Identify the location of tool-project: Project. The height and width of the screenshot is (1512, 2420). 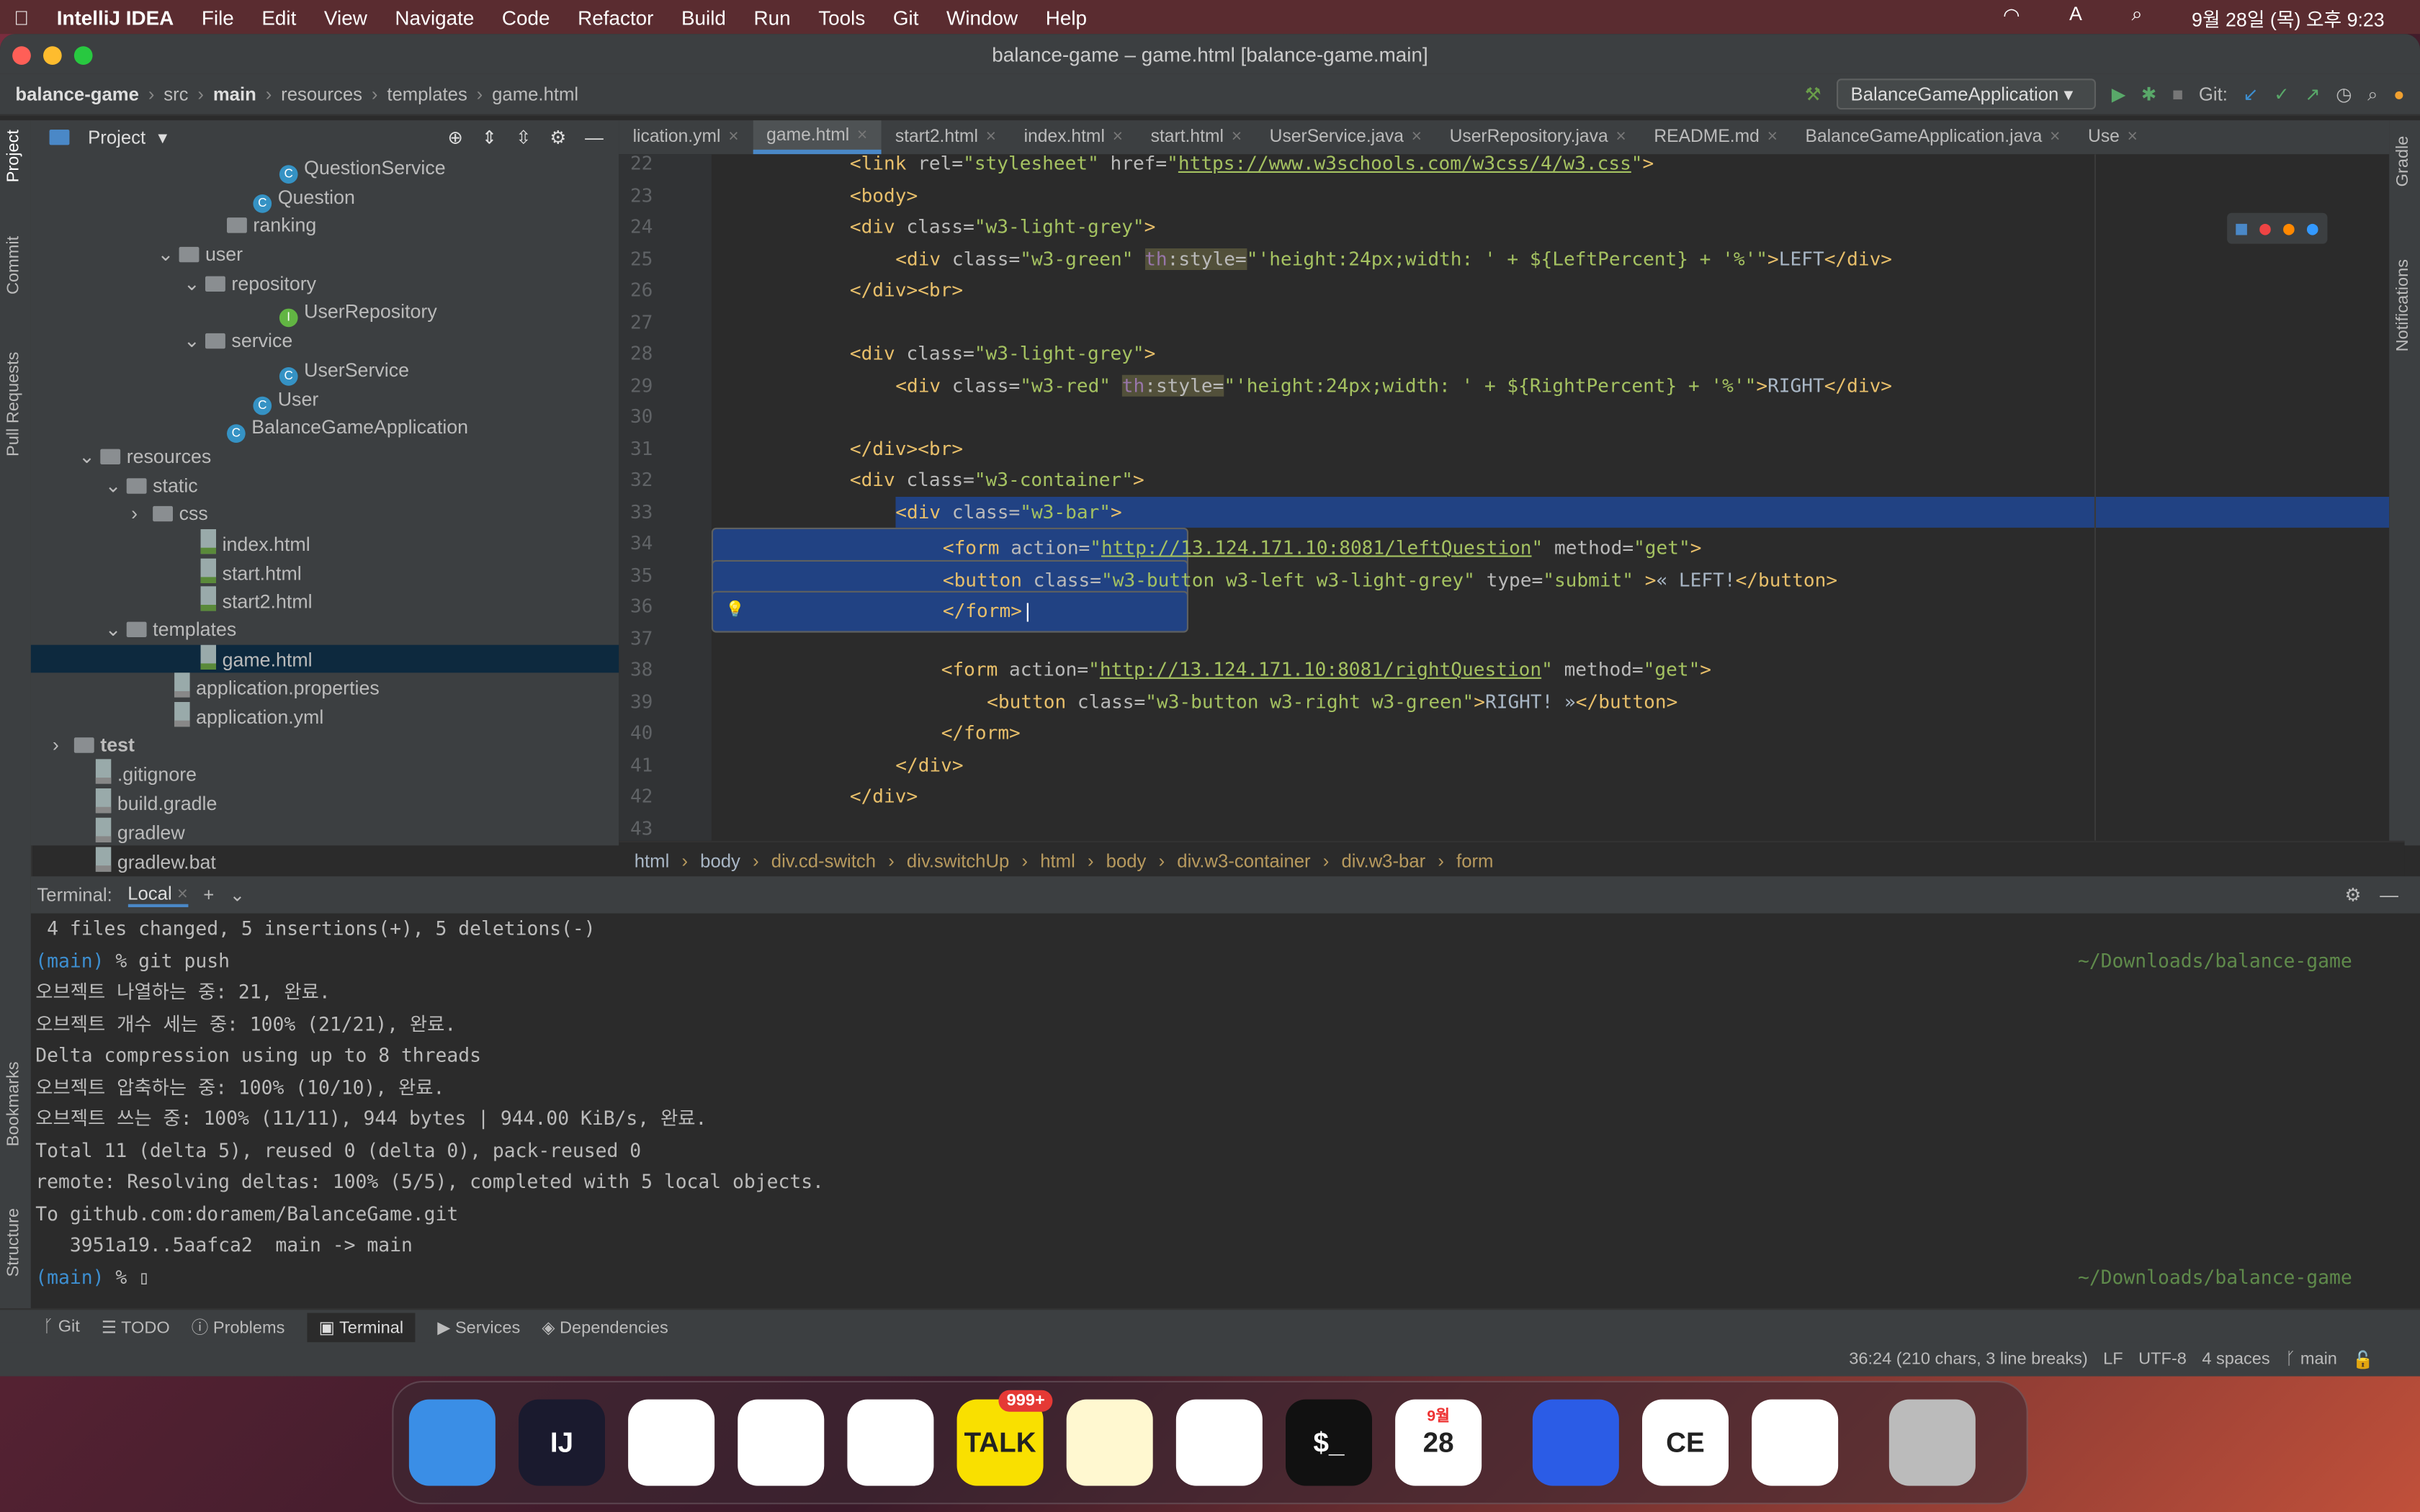
(13, 156).